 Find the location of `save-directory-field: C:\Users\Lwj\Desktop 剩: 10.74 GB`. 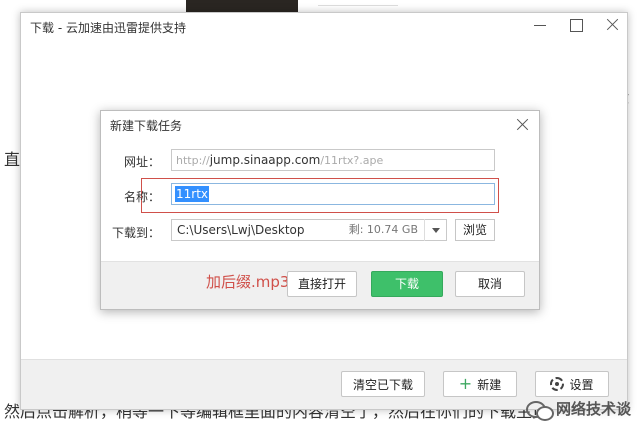

save-directory-field: C:\Users\Lwj\Desktop 剩: 10.74 GB is located at coordinates (309, 230).